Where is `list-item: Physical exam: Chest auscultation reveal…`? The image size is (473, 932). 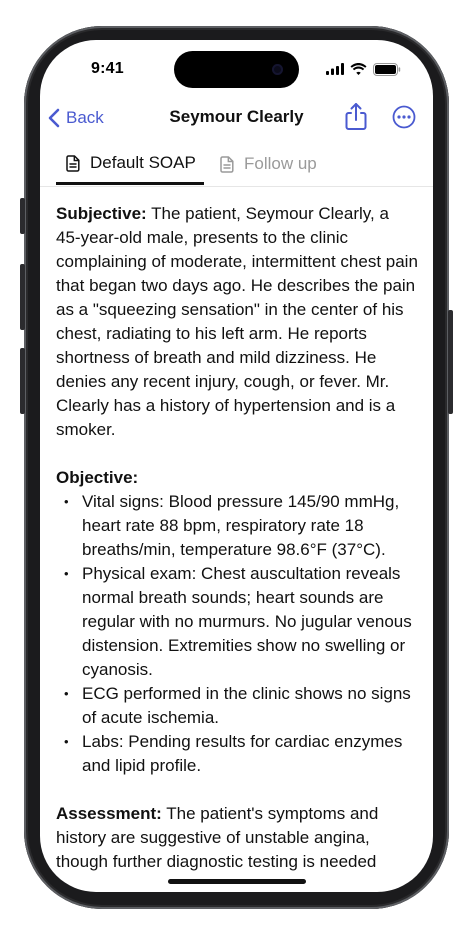
list-item: Physical exam: Chest auscultation reveal… is located at coordinates (237, 622).